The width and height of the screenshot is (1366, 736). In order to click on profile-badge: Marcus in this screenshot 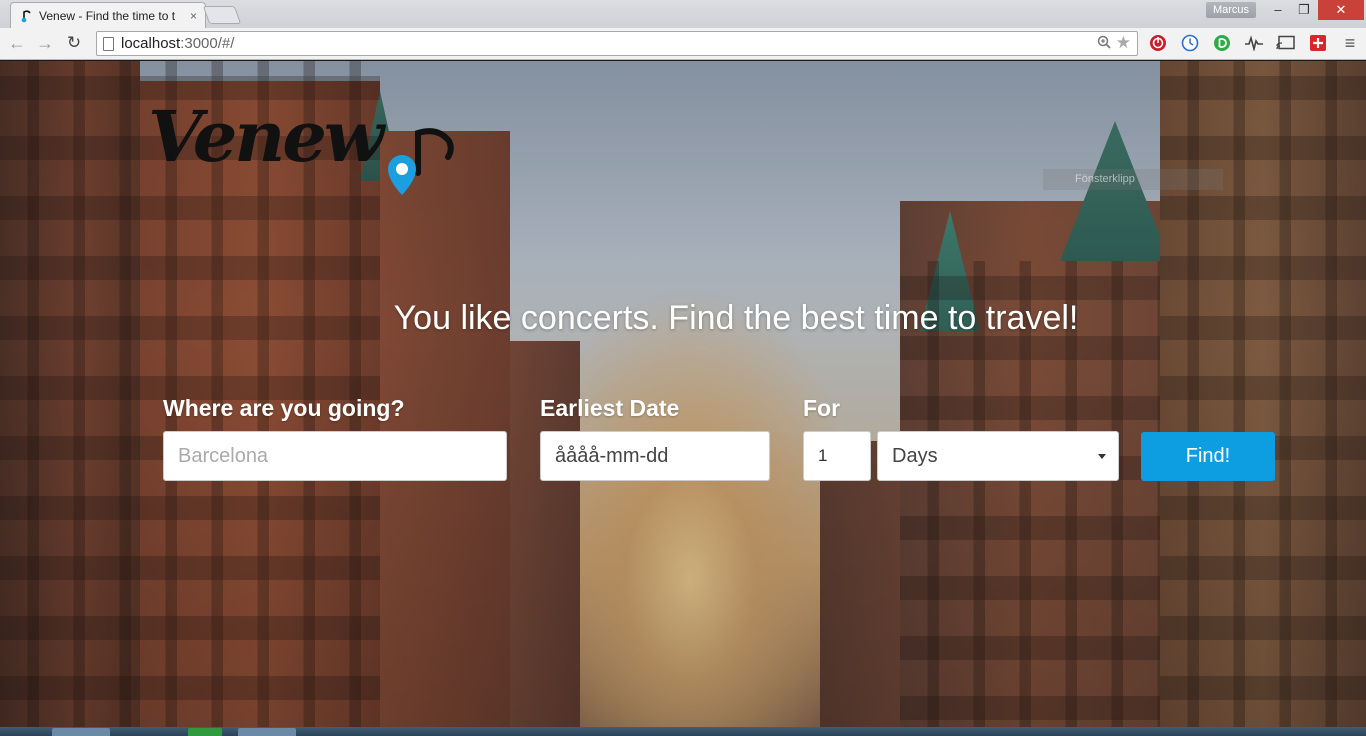, I will do `click(1231, 10)`.